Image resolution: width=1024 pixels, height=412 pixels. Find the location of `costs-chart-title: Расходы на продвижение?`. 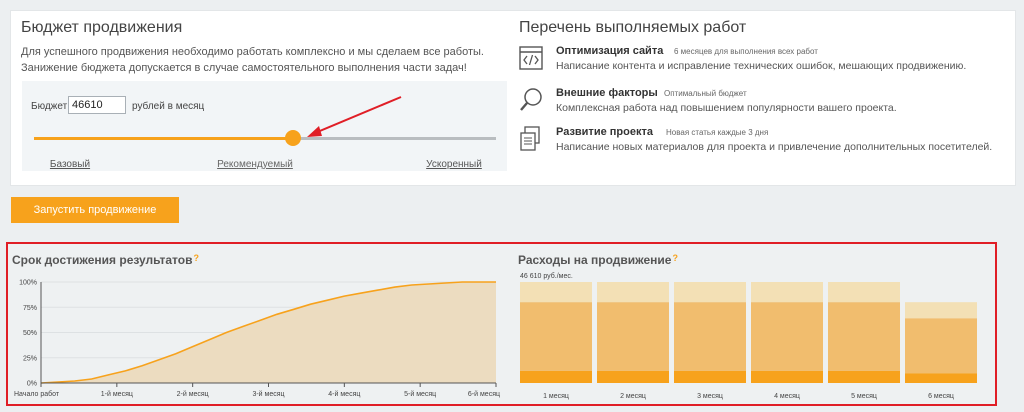

costs-chart-title: Расходы на продвижение? is located at coordinates (598, 260).